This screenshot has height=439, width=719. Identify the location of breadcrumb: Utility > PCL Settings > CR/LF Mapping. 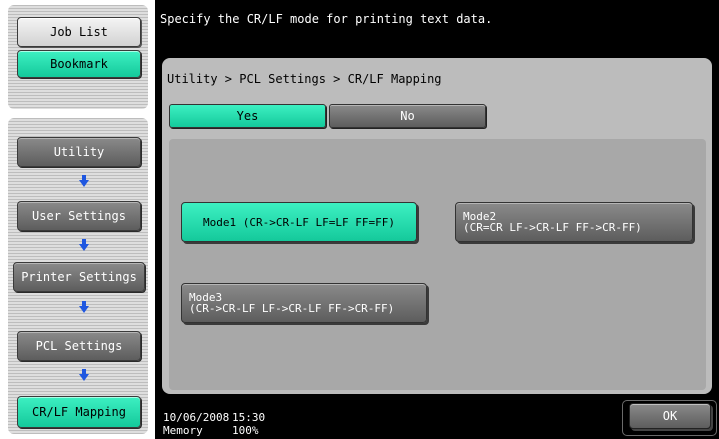
(304, 79).